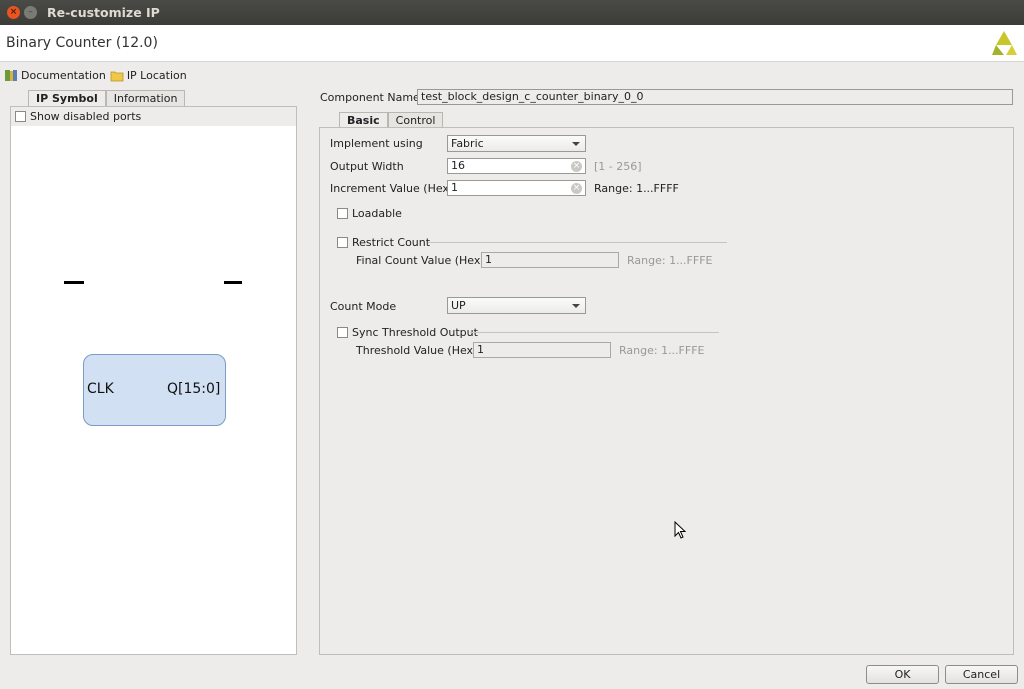 This screenshot has height=689, width=1024. Describe the element at coordinates (512, 43) in the screenshot. I see `ip-header: Binary Counter (12.0)` at that location.